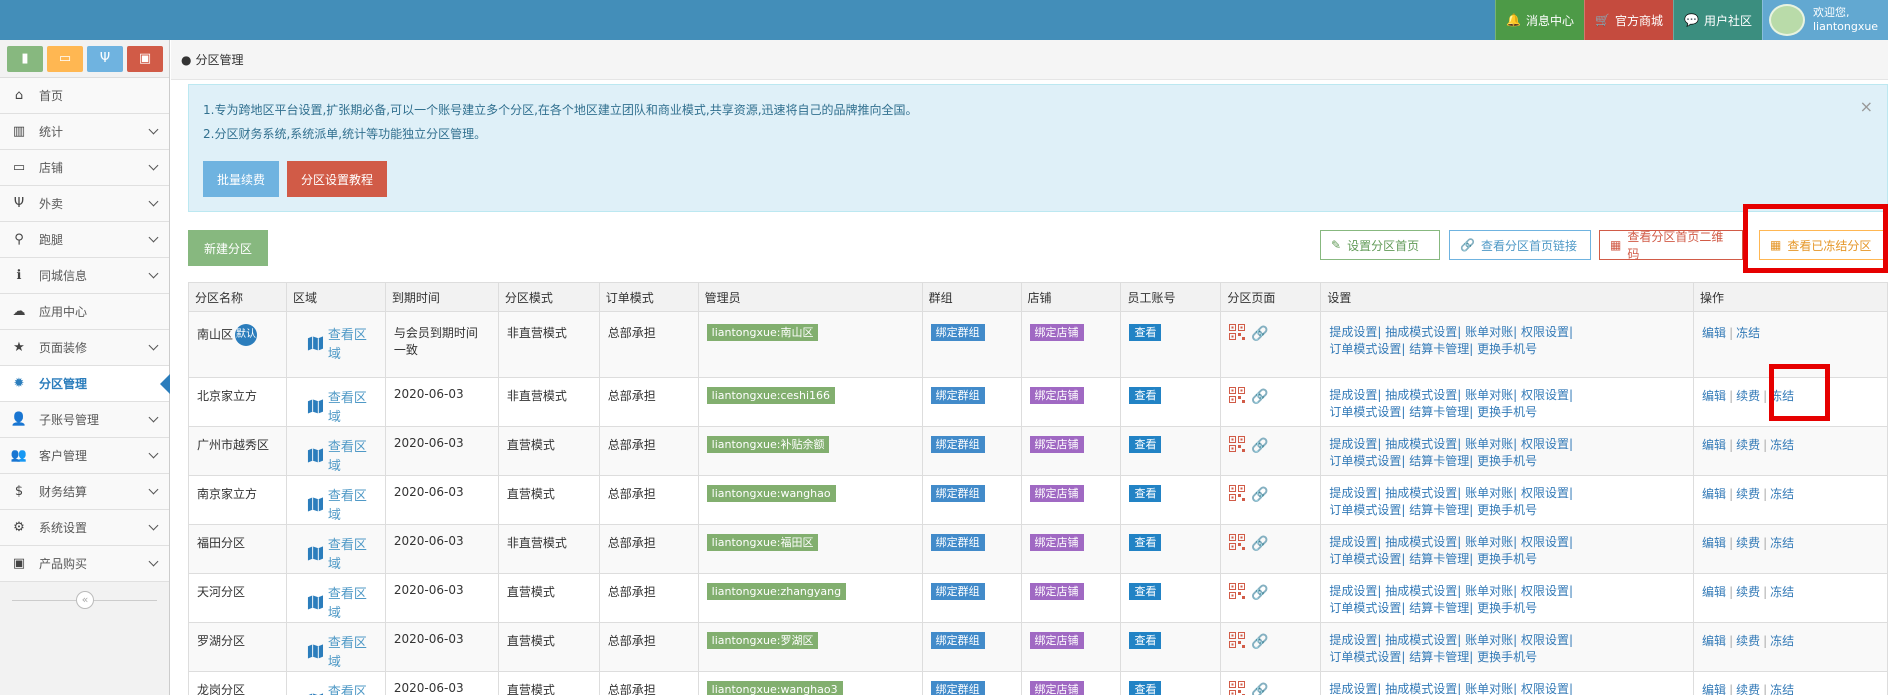 The height and width of the screenshot is (695, 1888). What do you see at coordinates (84, 204) in the screenshot?
I see `sidebar-item: Ψ 外卖` at bounding box center [84, 204].